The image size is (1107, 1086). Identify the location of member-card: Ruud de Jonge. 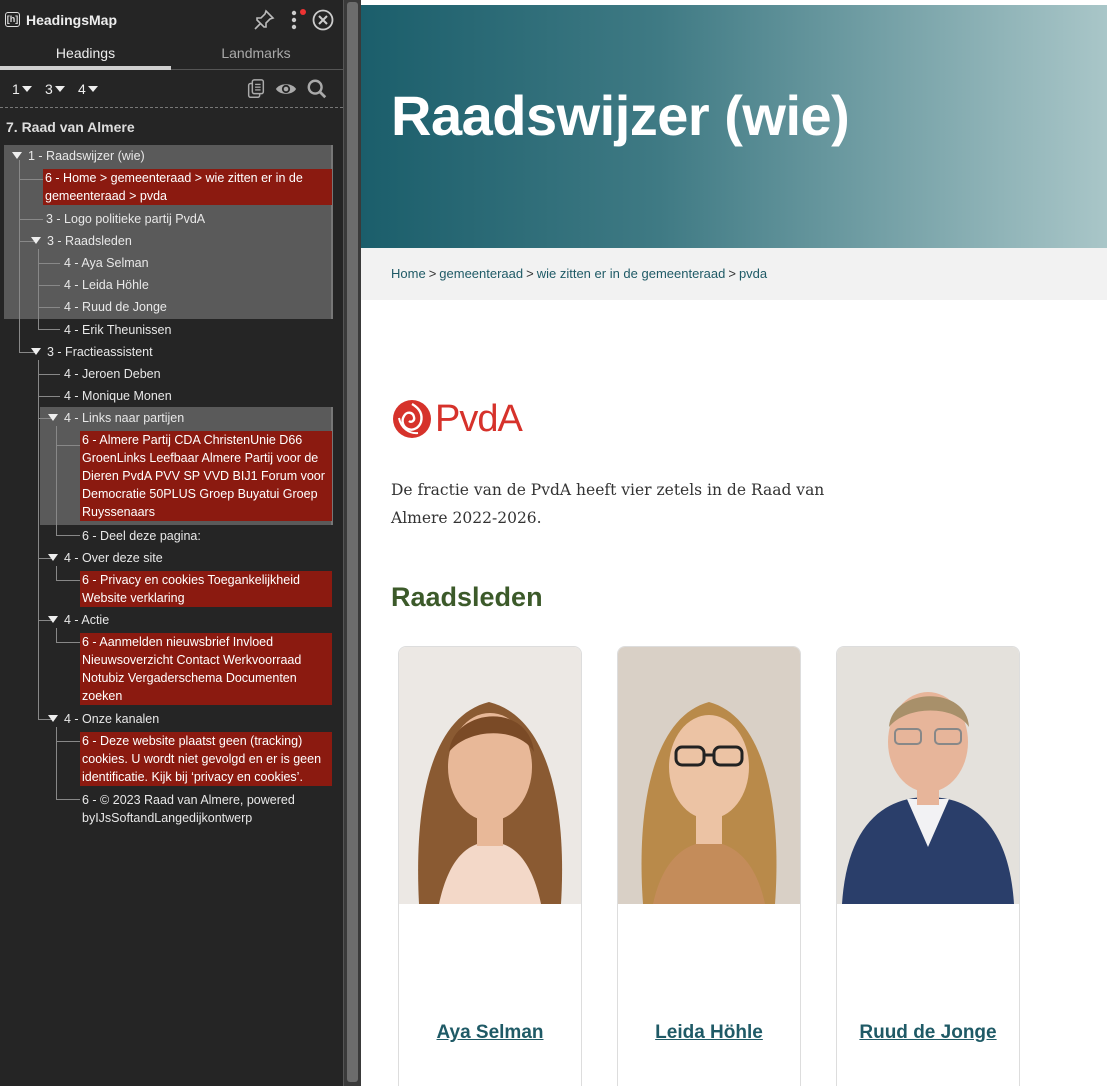
(928, 866).